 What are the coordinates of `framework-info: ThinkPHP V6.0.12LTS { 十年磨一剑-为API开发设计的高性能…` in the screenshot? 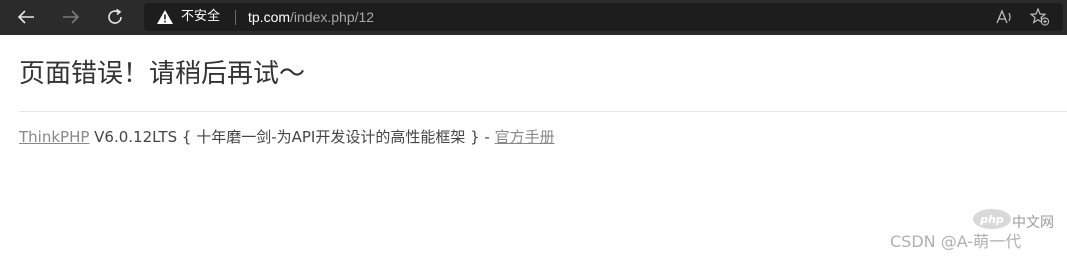 It's located at (287, 137).